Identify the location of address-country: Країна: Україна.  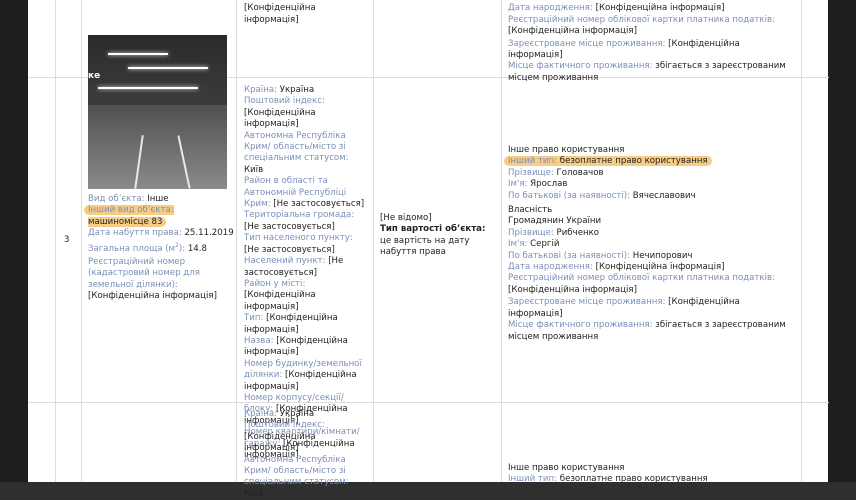
(279, 90).